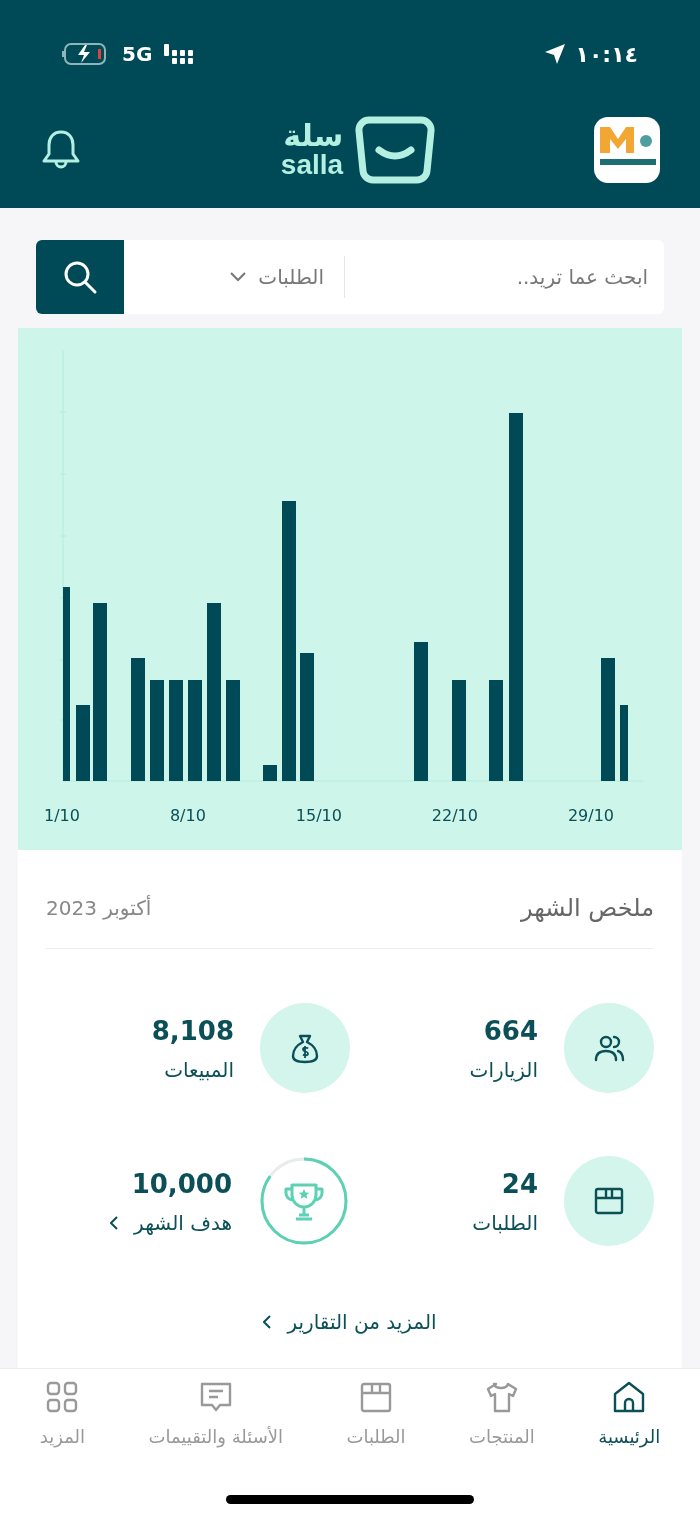 The image size is (700, 1518). I want to click on summary-title: ملخص الشهر, so click(587, 908).